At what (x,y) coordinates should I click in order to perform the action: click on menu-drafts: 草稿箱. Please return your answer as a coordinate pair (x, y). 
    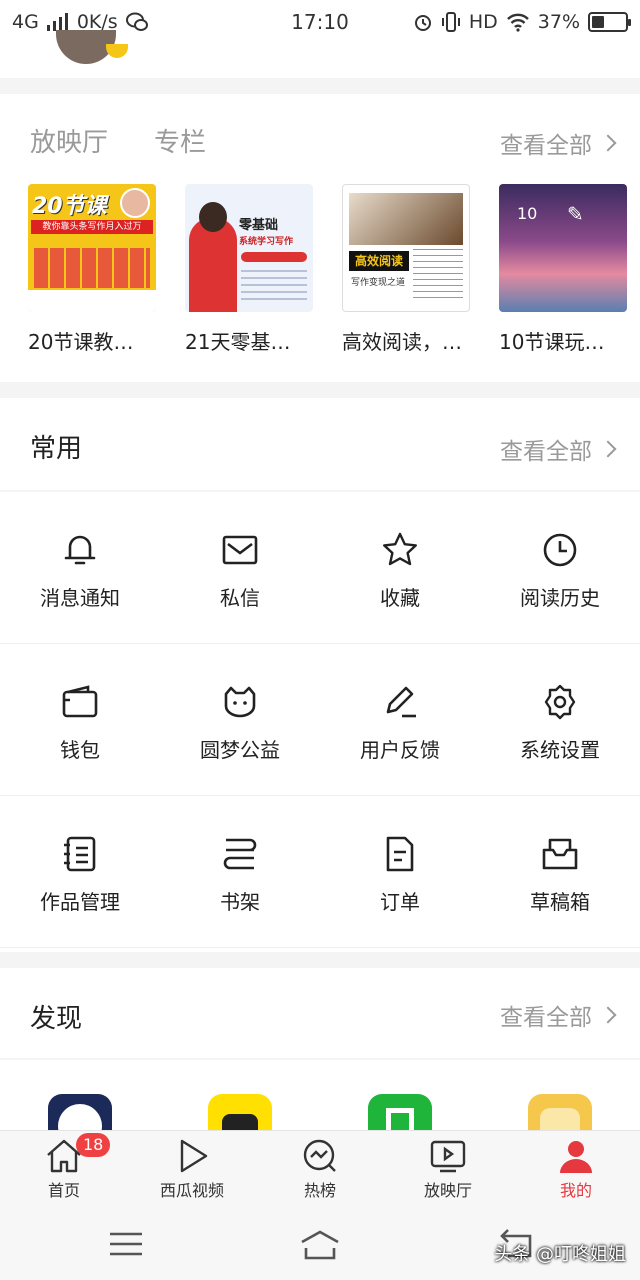
    Looking at the image, I should click on (560, 872).